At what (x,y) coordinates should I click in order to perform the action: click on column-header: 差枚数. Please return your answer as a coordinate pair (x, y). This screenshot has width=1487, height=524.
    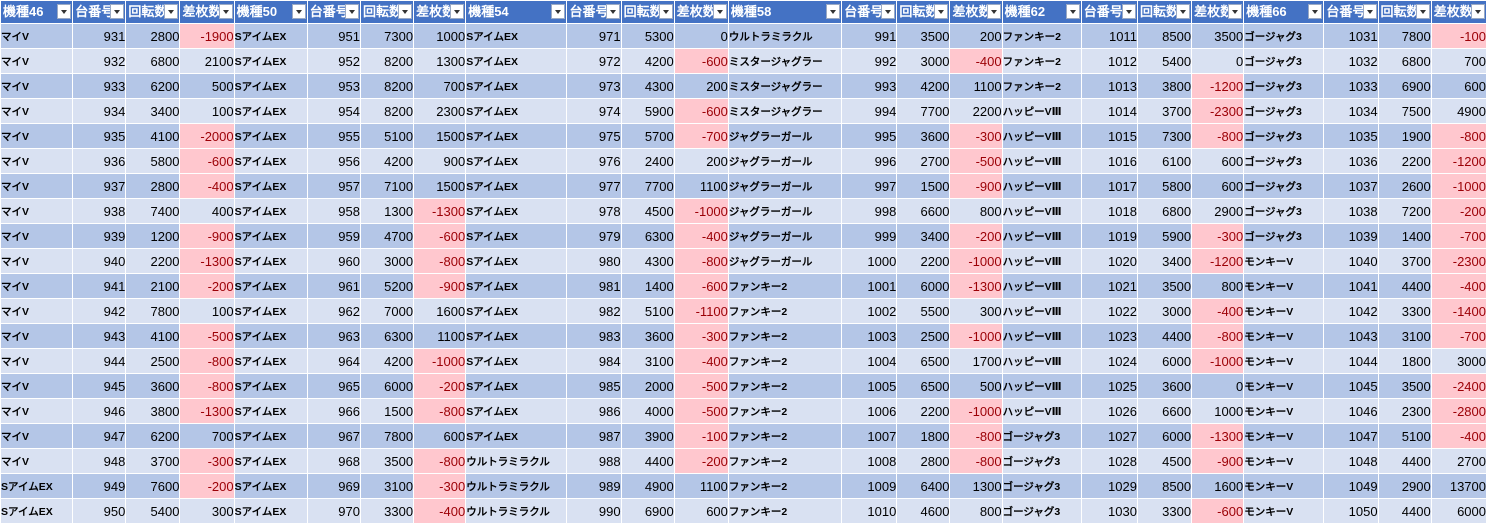
    Looking at the image, I should click on (976, 12).